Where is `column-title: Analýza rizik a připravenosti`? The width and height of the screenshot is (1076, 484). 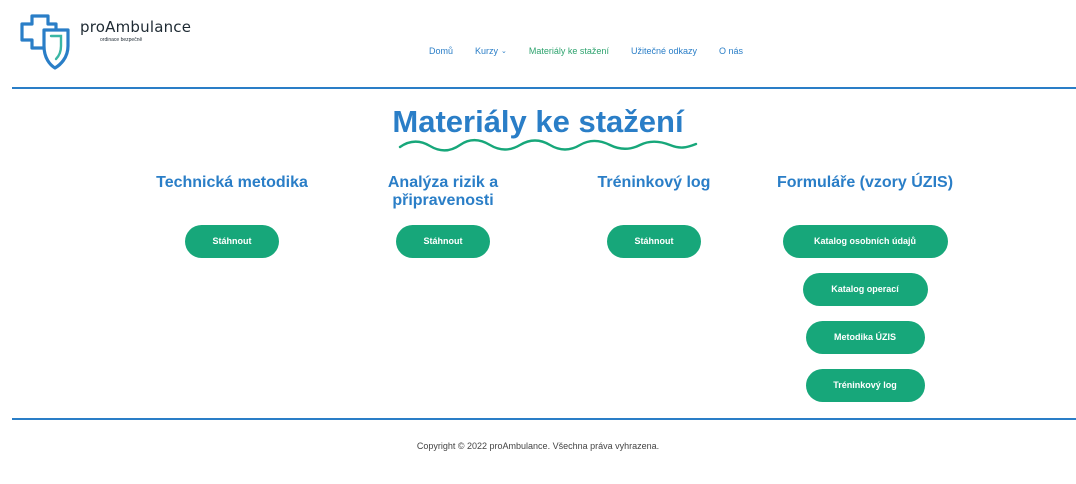
column-title: Analýza rizik a připravenosti is located at coordinates (443, 191).